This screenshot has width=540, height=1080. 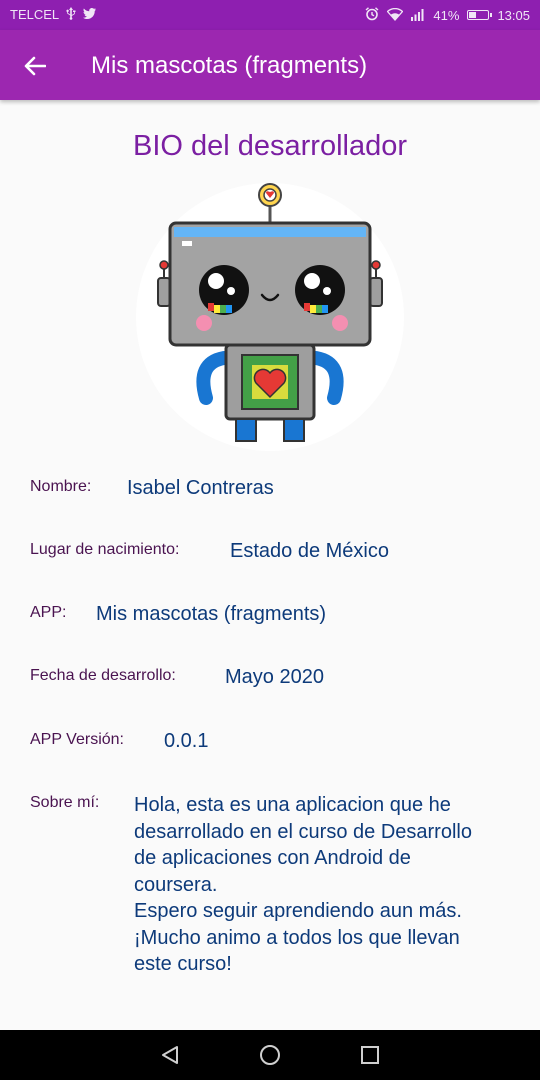 I want to click on app-value: Mis mascotas (fragments), so click(x=211, y=614).